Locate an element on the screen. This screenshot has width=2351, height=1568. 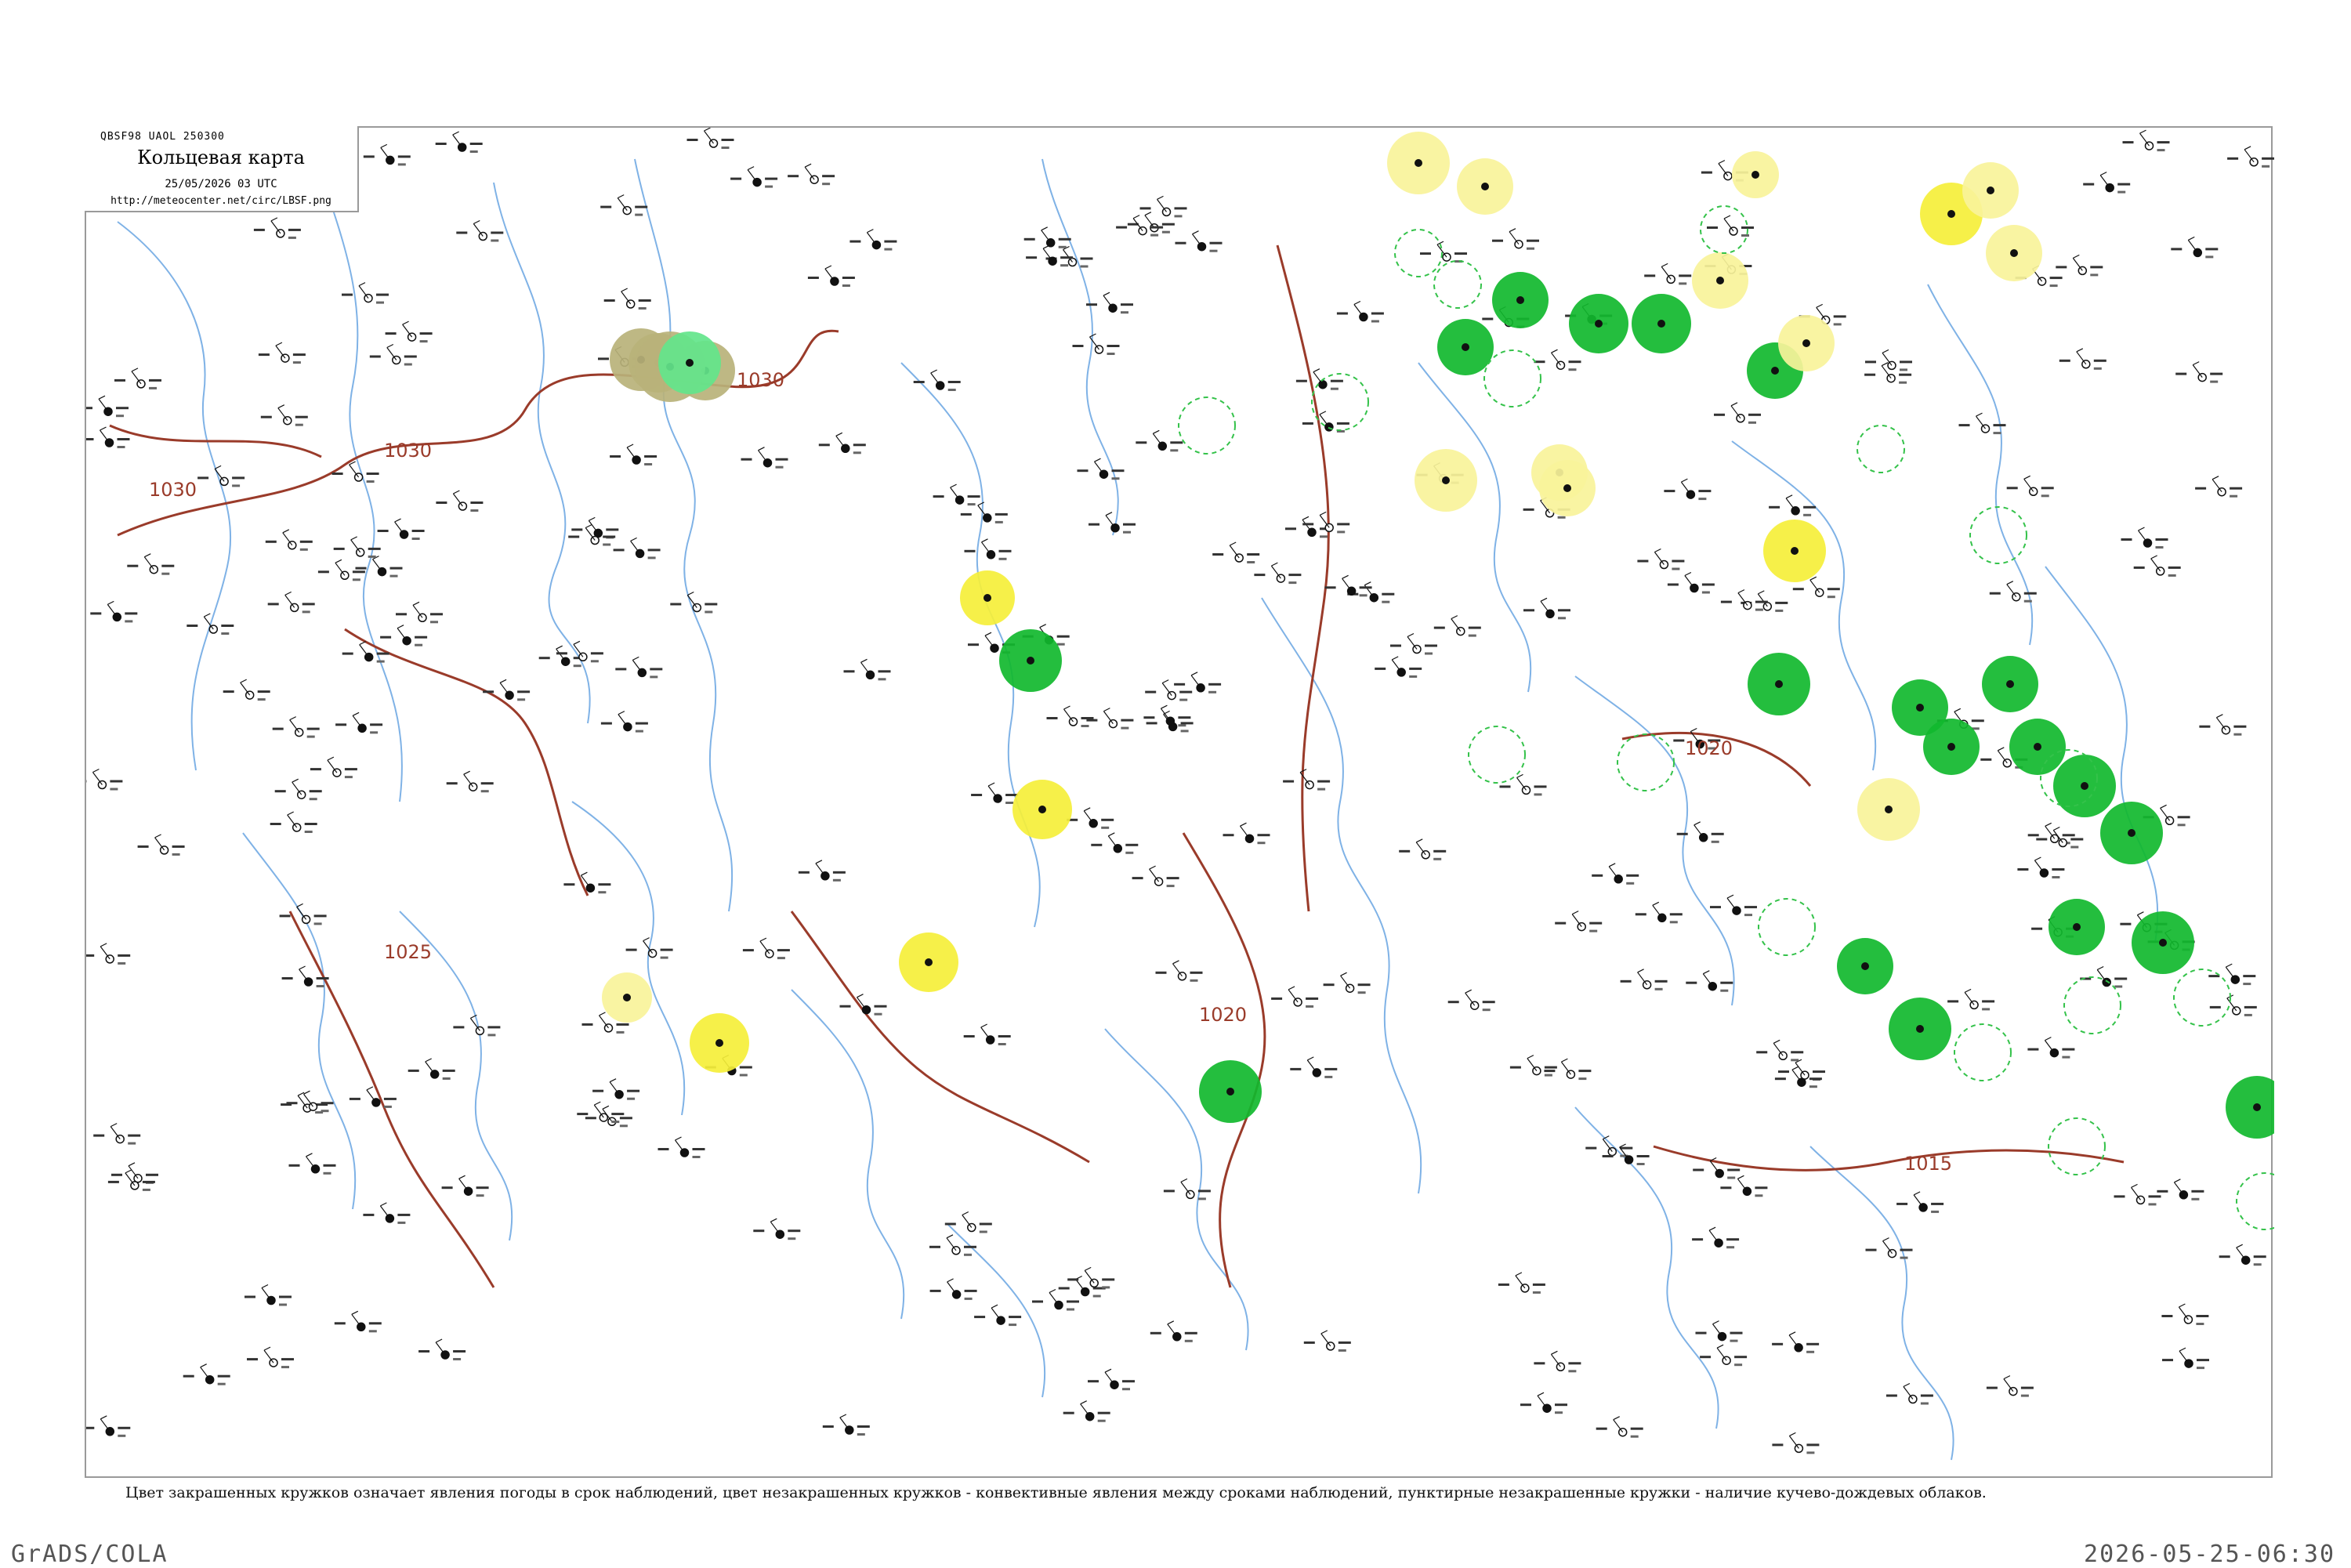
render-timestamp: 2026-05-25-06:30 is located at coordinates (2209, 1554).